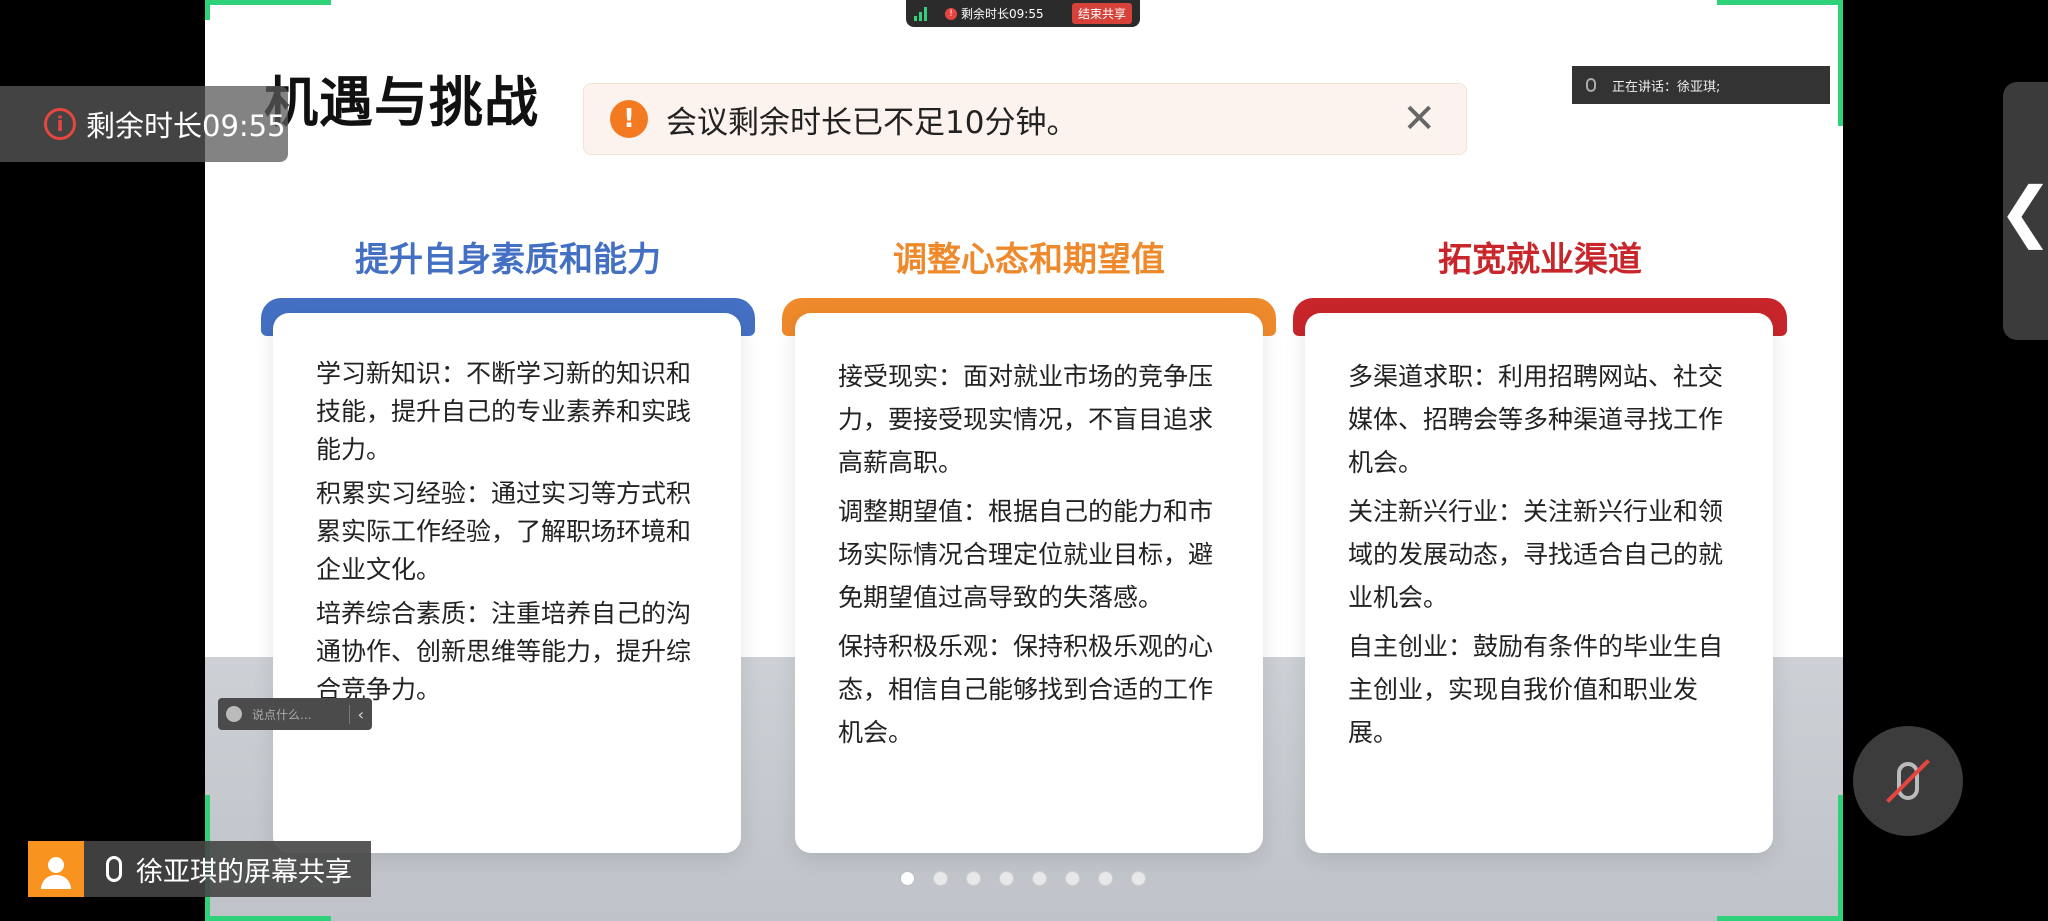  I want to click on side-panel-toggle: ❮, so click(2023, 211).